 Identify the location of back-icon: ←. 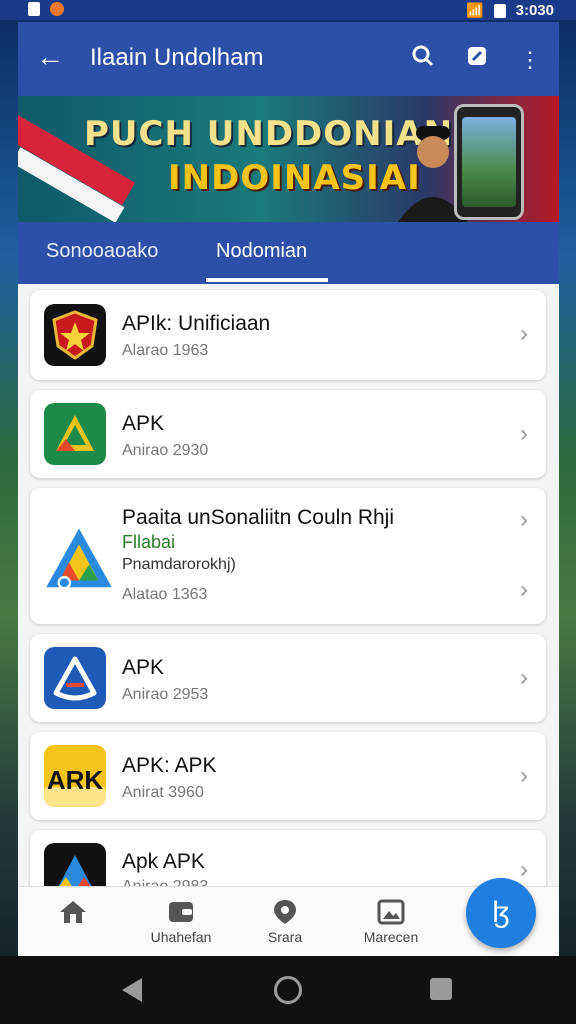
(50, 57).